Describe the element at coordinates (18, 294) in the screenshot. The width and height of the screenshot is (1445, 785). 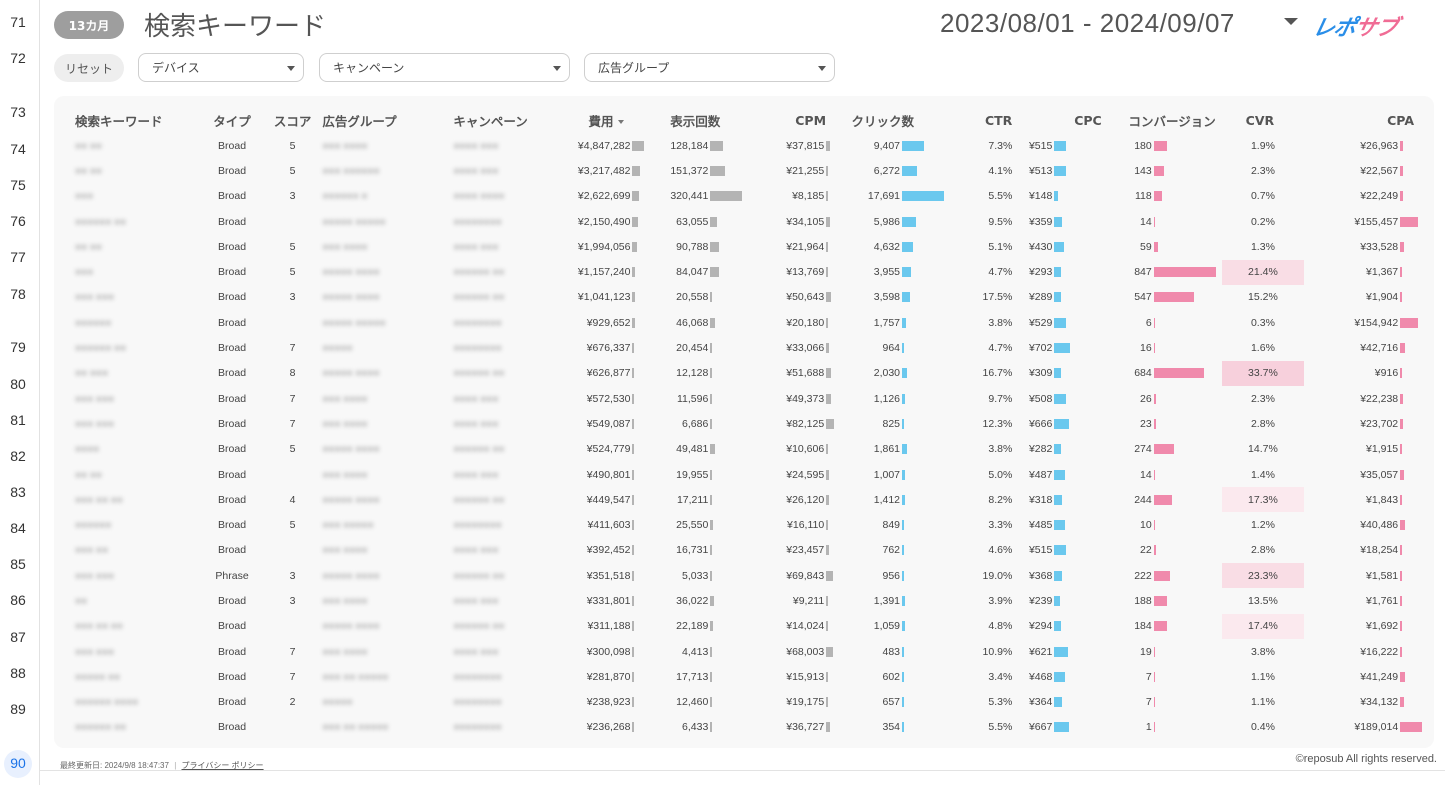
I see `row-number: 78` at that location.